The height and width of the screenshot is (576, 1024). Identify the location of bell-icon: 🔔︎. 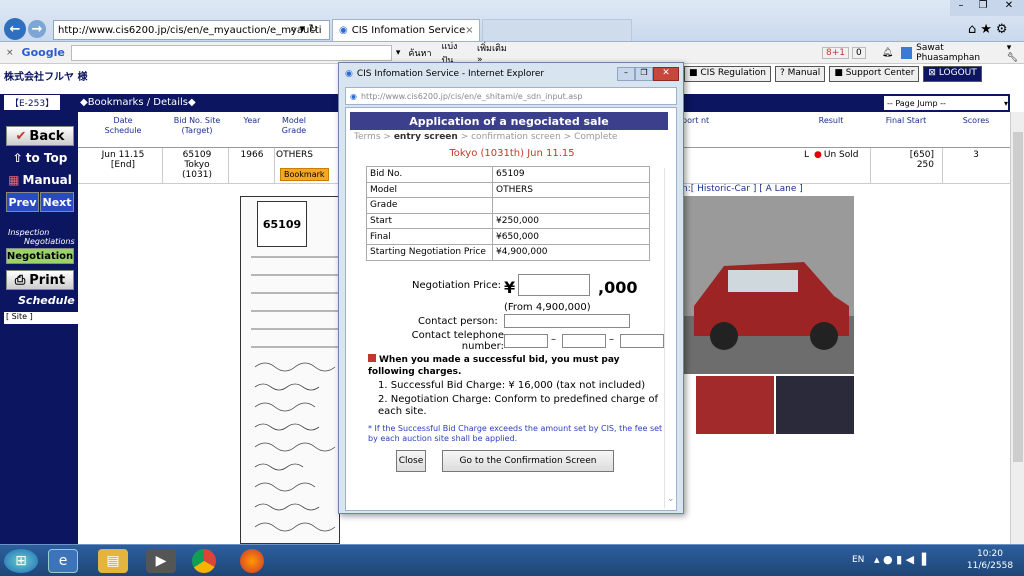
(887, 53).